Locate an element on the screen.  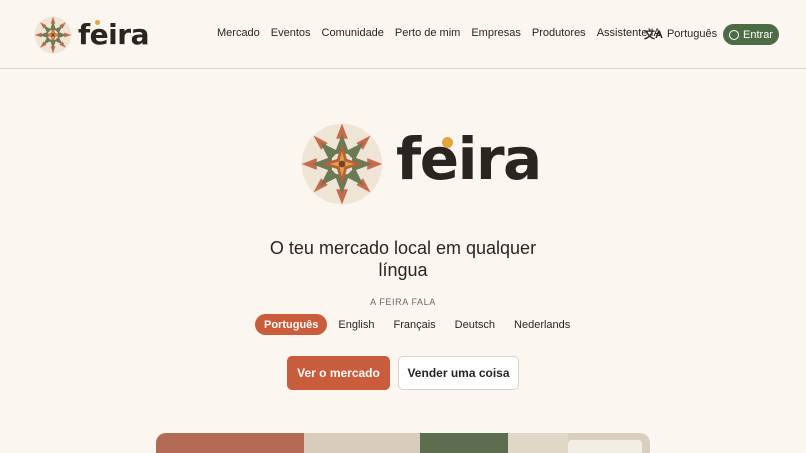
language-pill-nederlands: Nederlands is located at coordinates (542, 324).